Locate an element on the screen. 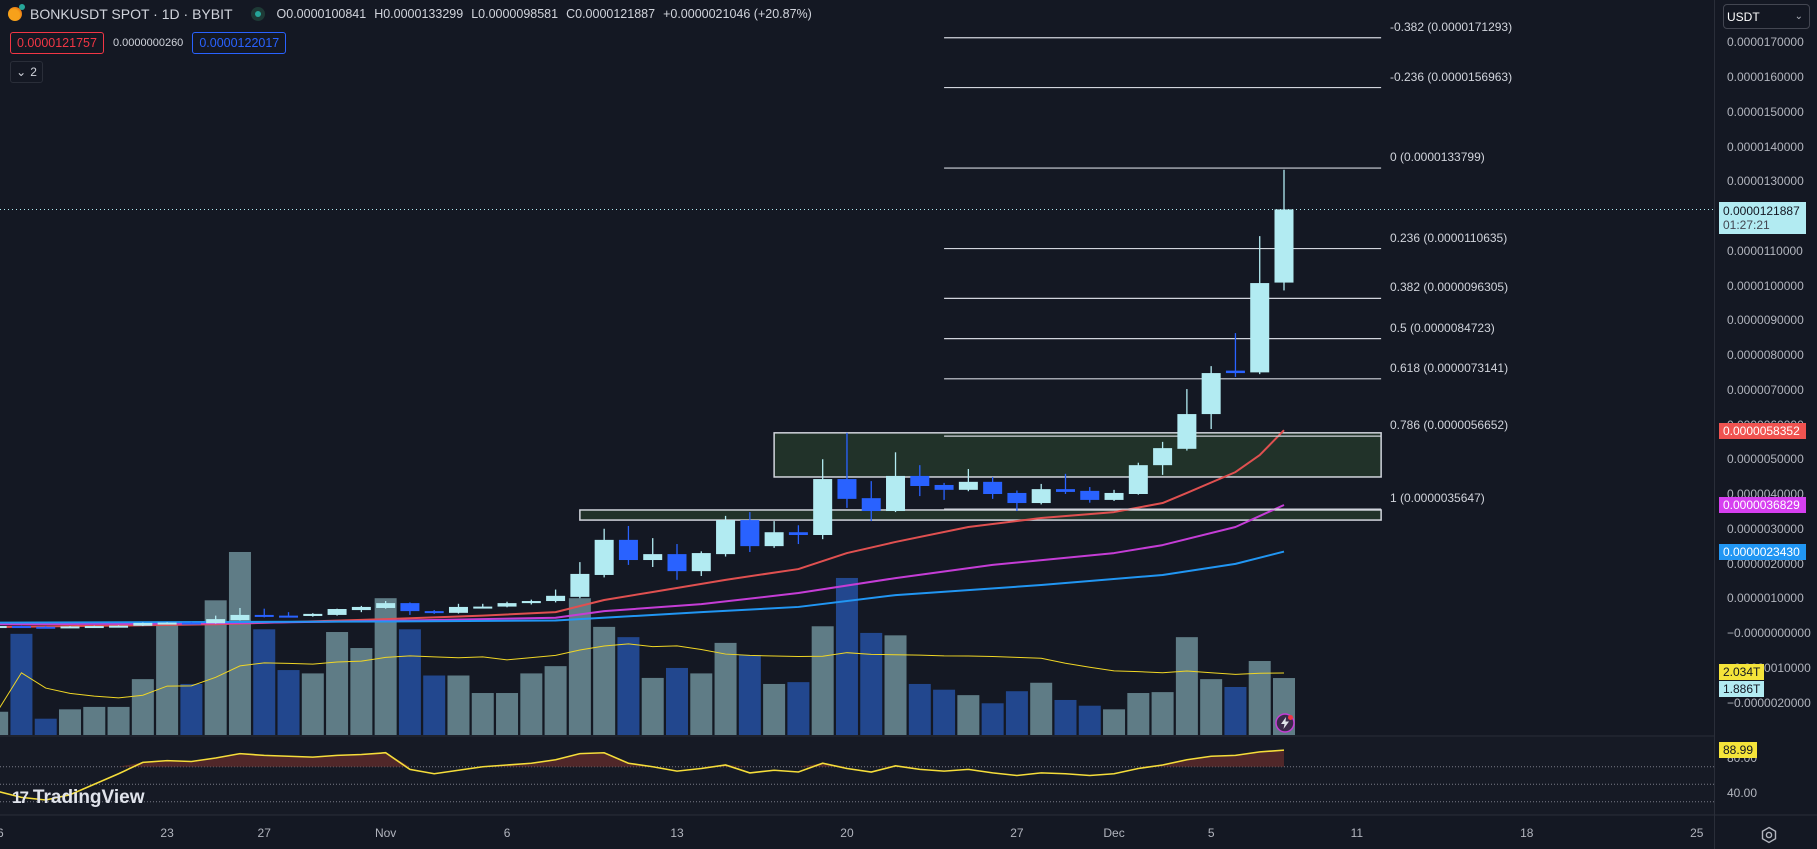 Image resolution: width=1817 pixels, height=849 pixels. fib-level-label: 0.236 (0.0000110635) is located at coordinates (1449, 237).